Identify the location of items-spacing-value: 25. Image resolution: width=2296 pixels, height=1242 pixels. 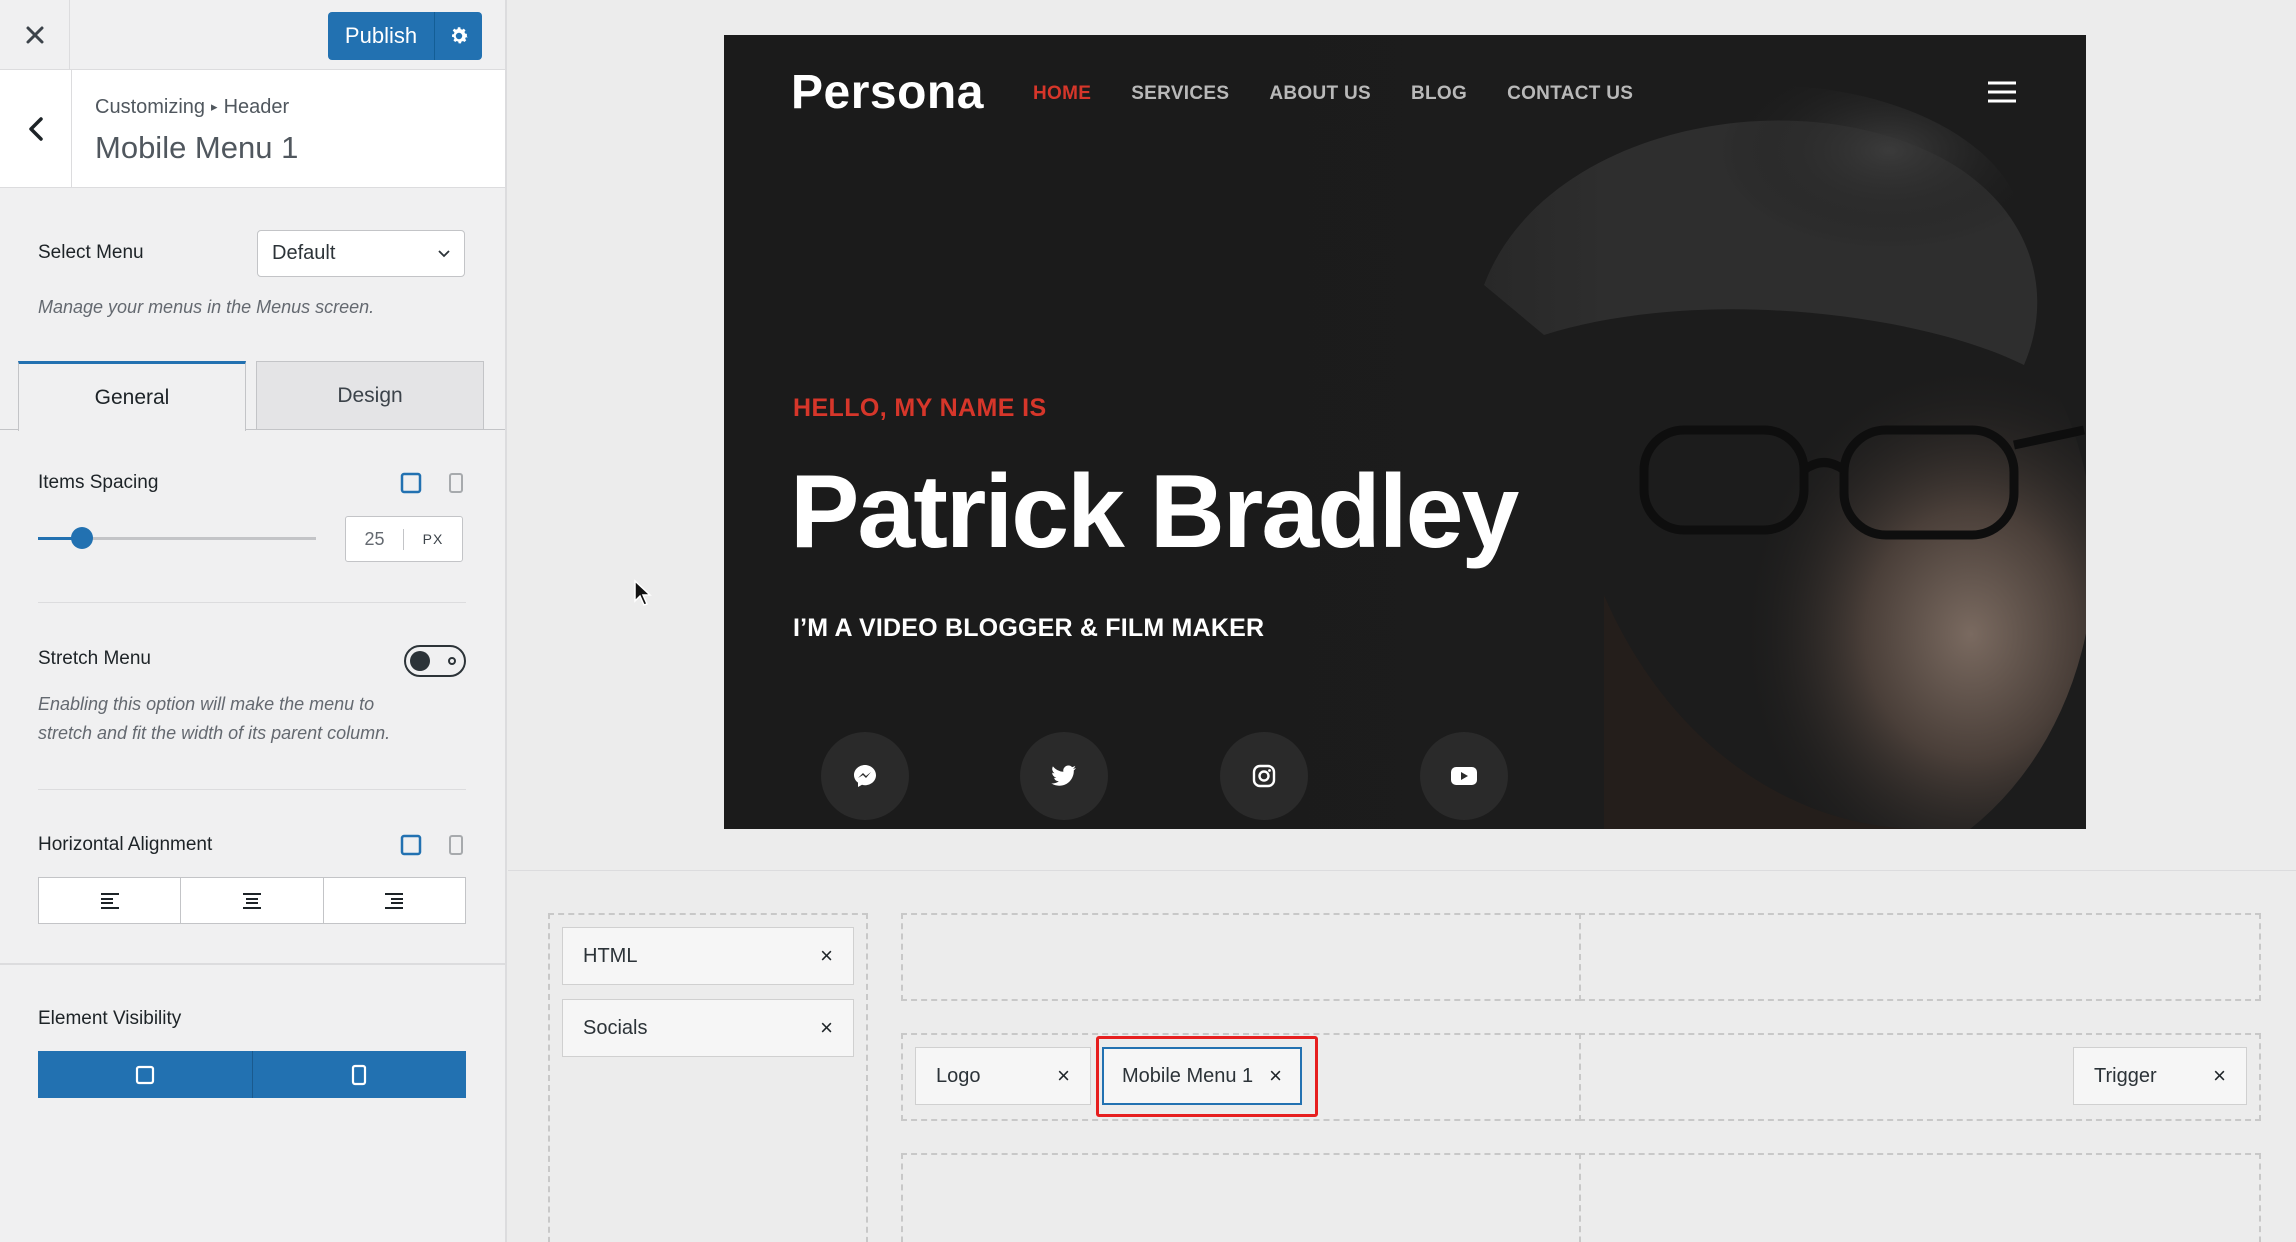
(375, 539).